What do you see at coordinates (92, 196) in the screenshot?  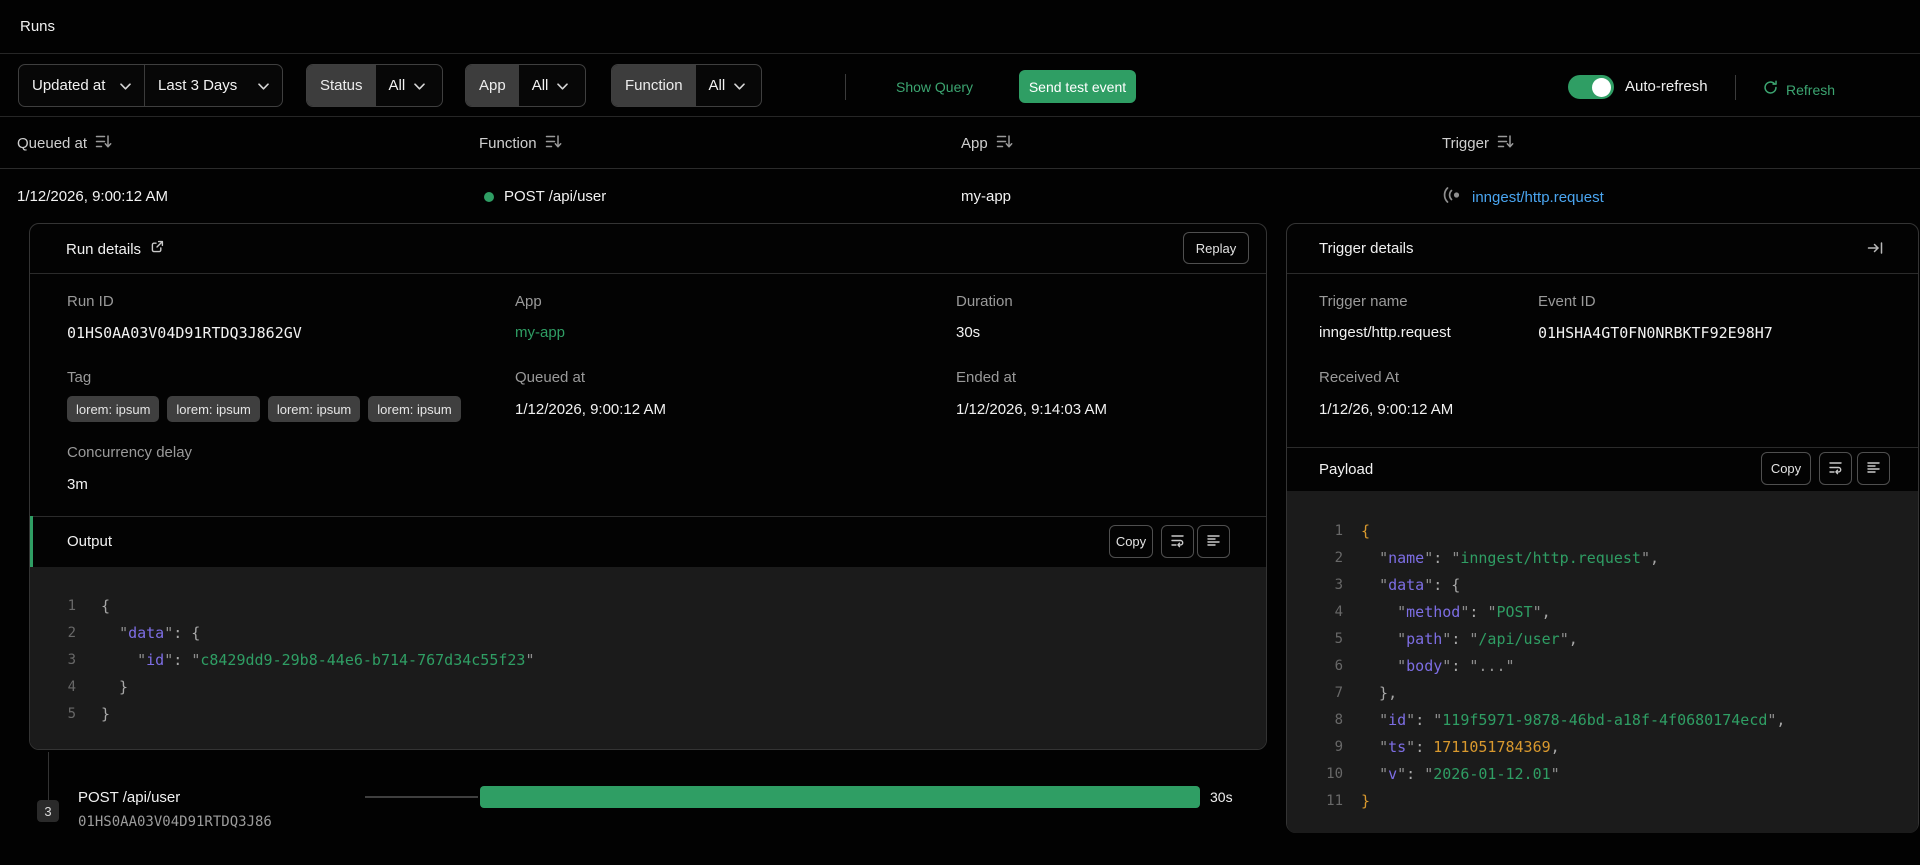 I see `run-row-queued-at: 1/12/2026, 9:00:12 AM` at bounding box center [92, 196].